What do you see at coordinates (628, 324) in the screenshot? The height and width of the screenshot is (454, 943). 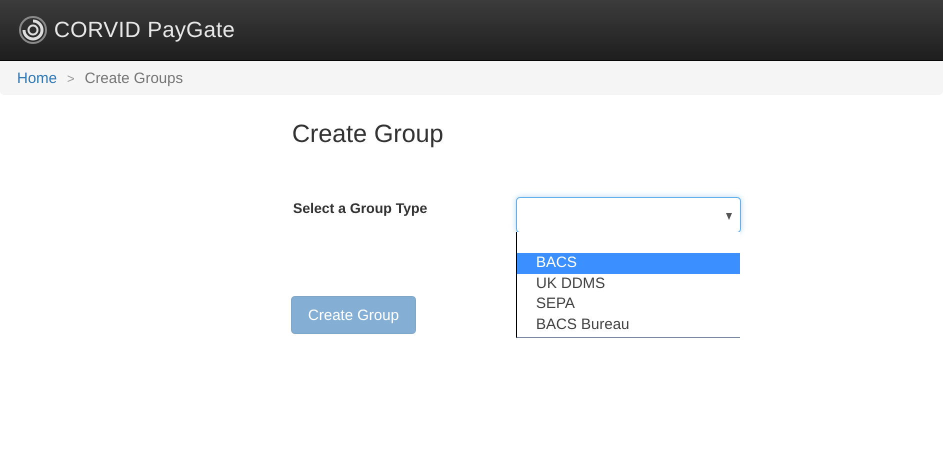 I see `dropdown-option: BACS Bureau` at bounding box center [628, 324].